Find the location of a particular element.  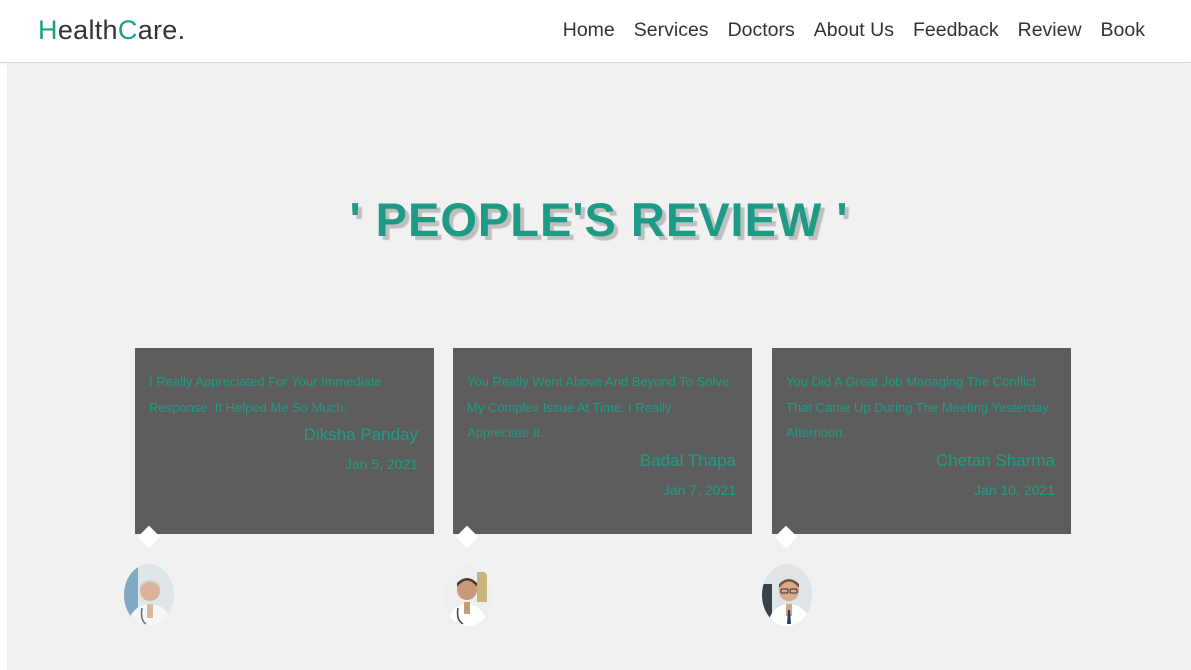

nav-feedback-link: Feedback is located at coordinates (956, 30).